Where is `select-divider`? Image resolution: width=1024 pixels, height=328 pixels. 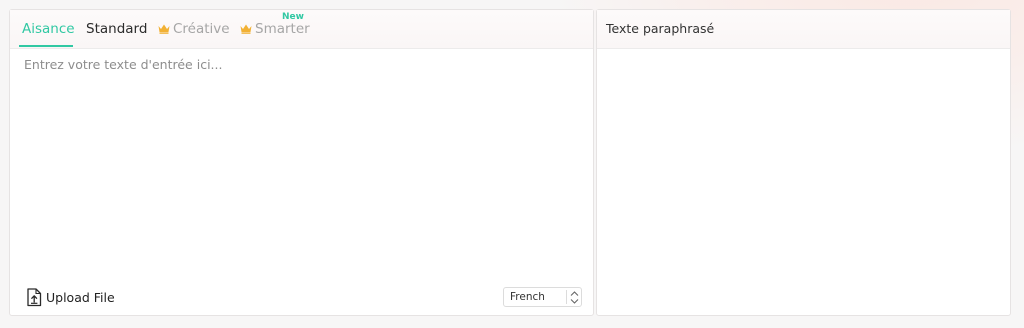 select-divider is located at coordinates (566, 297).